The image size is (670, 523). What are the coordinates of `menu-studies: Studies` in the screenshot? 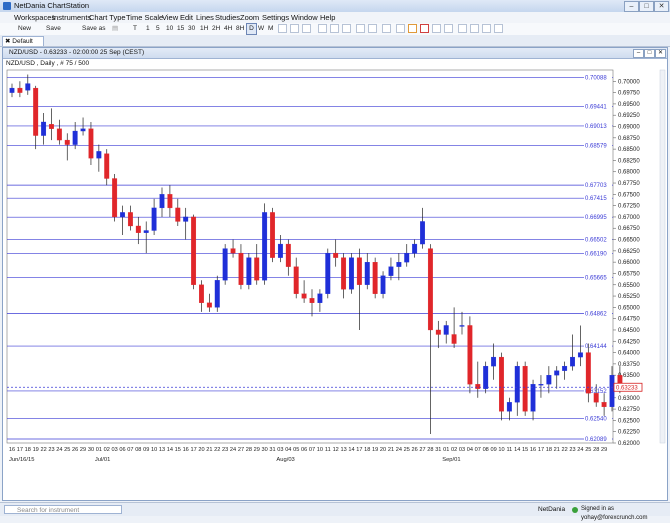 It's located at (227, 17).